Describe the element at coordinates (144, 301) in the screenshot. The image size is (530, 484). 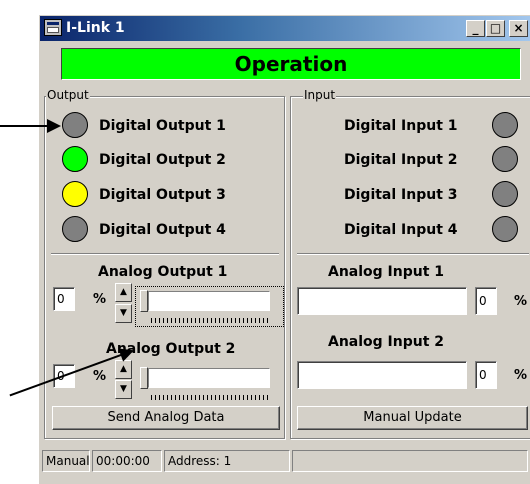
I see `analog-output-1-slider-thumb` at that location.